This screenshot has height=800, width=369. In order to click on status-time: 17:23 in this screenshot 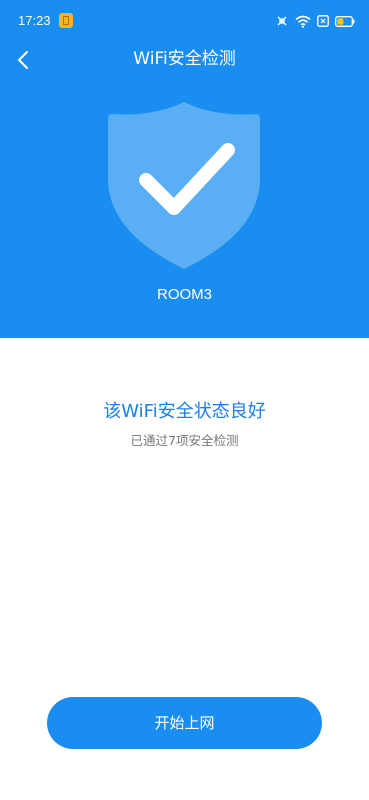, I will do `click(34, 20)`.